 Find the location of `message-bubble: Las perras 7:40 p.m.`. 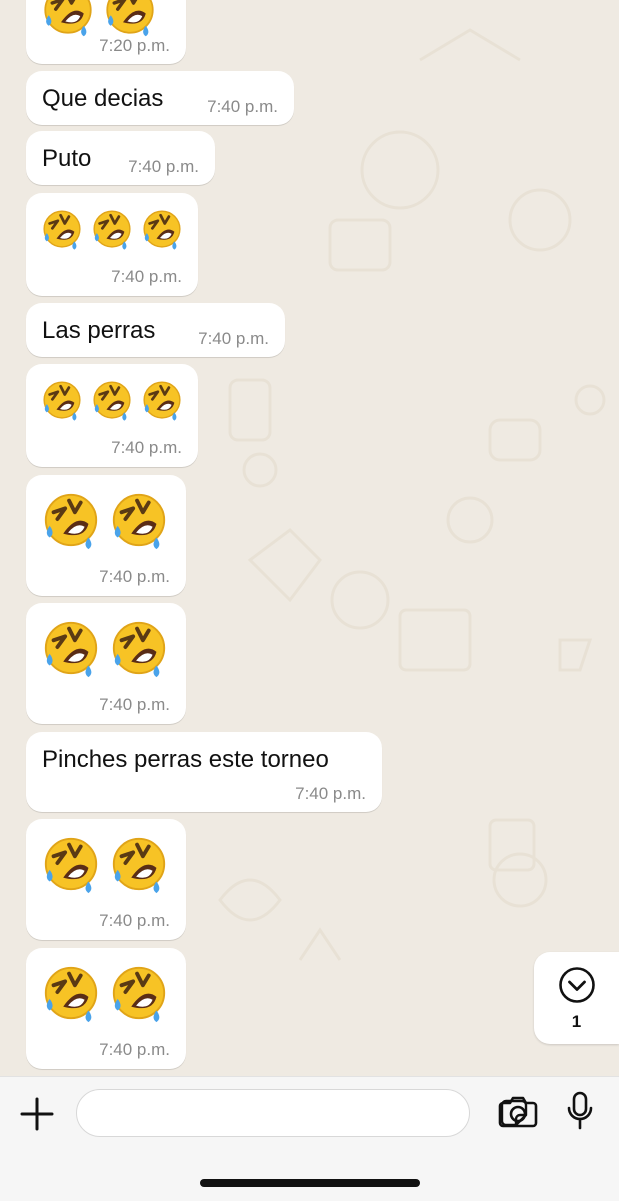

message-bubble: Las perras 7:40 p.m. is located at coordinates (155, 330).